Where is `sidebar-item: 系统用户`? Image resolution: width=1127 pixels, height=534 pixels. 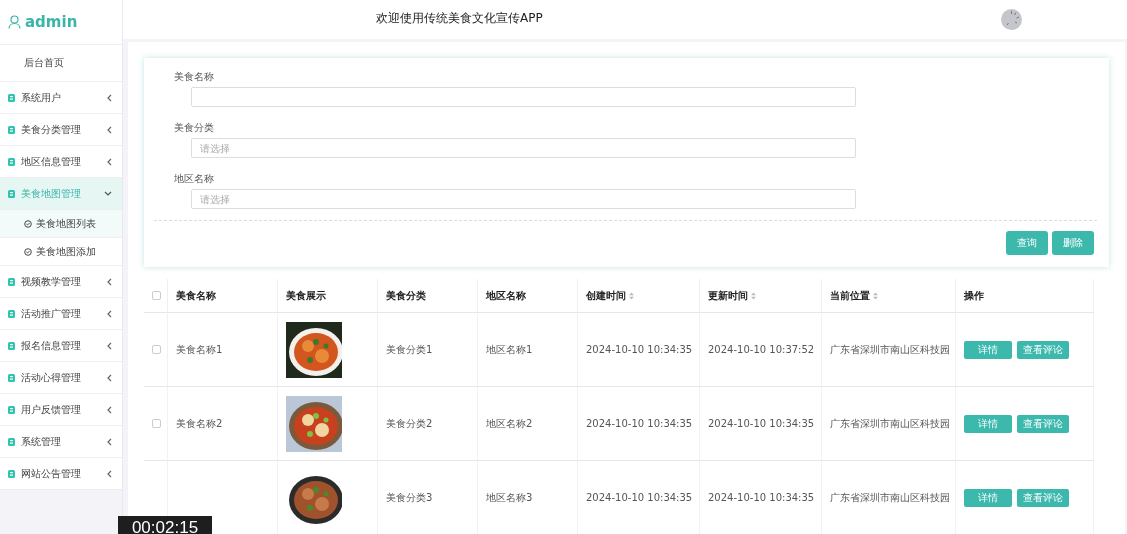 sidebar-item: 系统用户 is located at coordinates (60, 97).